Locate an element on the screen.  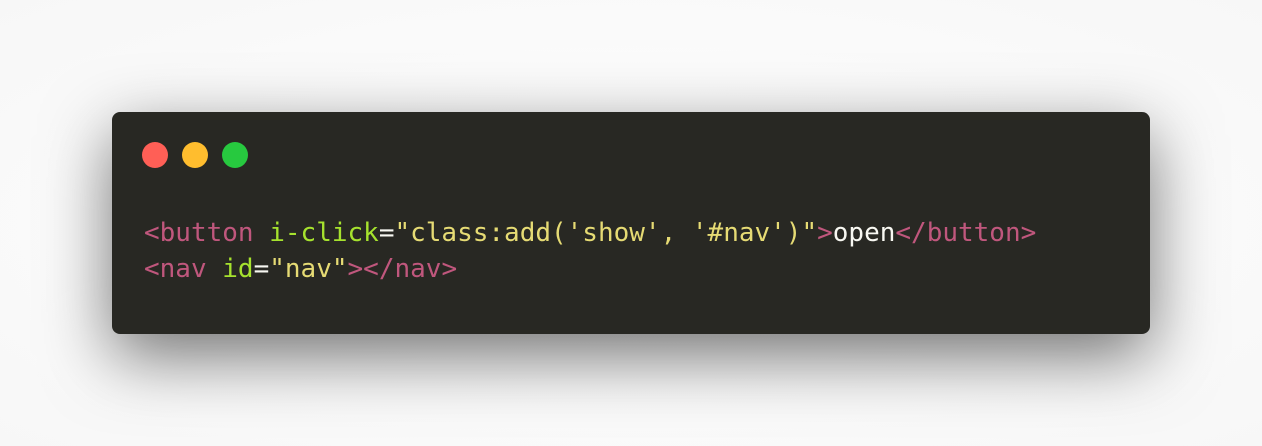
window-controls is located at coordinates (195, 155).